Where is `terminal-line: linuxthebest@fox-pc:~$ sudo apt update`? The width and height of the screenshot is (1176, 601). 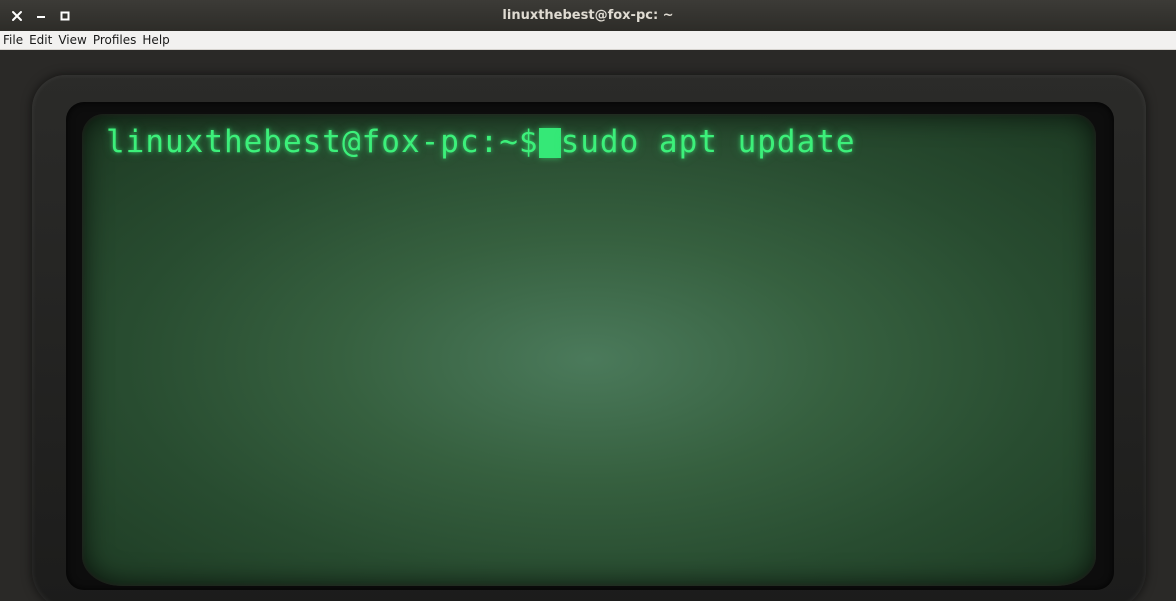
terminal-line: linuxthebest@fox-pc:~$ sudo apt update is located at coordinates (481, 142).